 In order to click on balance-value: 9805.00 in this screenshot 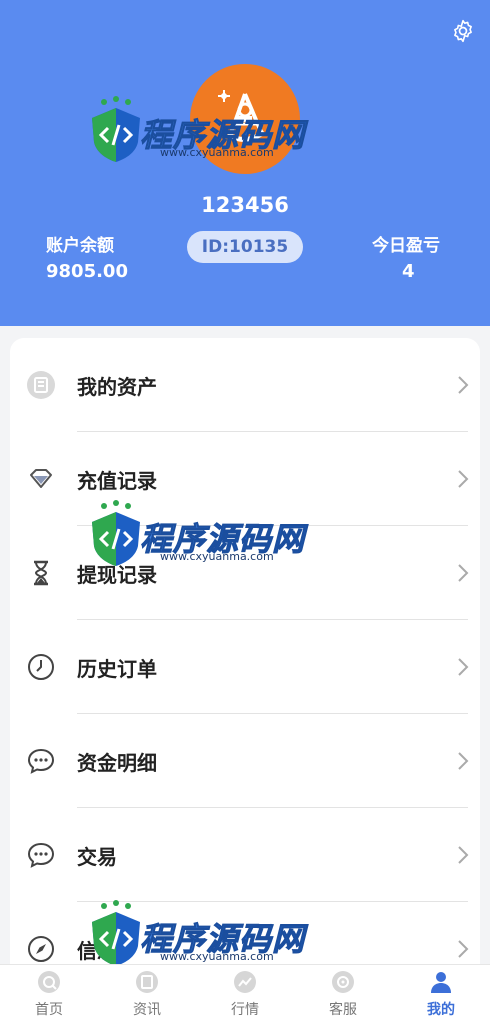, I will do `click(87, 271)`.